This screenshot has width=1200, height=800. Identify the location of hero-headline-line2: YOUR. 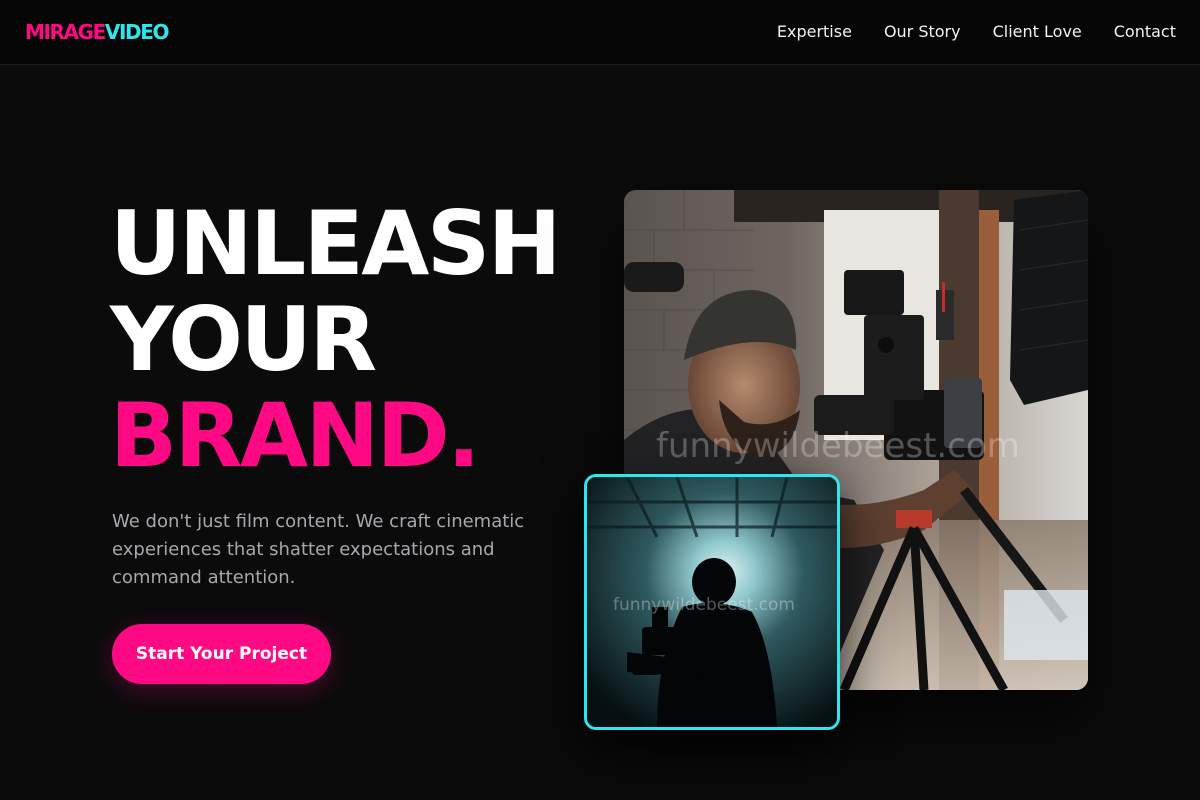
(243, 339).